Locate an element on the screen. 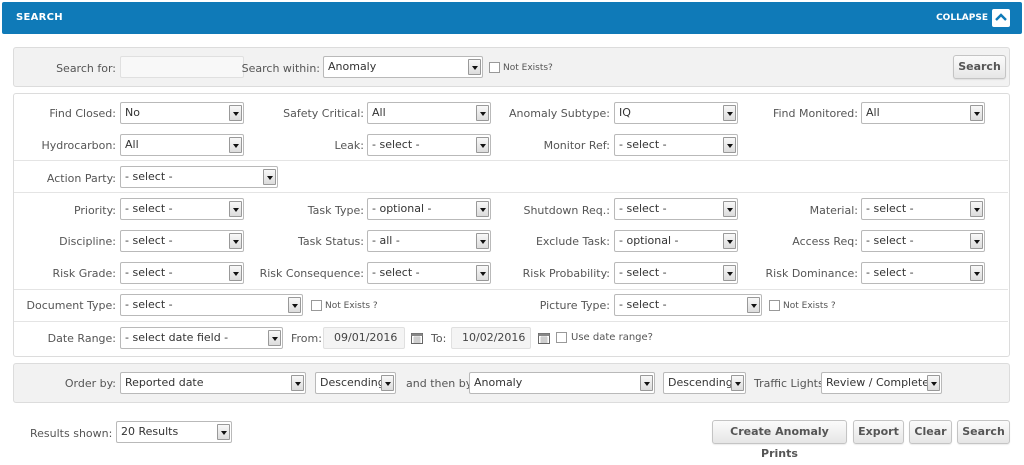 The width and height of the screenshot is (1024, 465). collapse-label: COLLAPSE is located at coordinates (962, 18).